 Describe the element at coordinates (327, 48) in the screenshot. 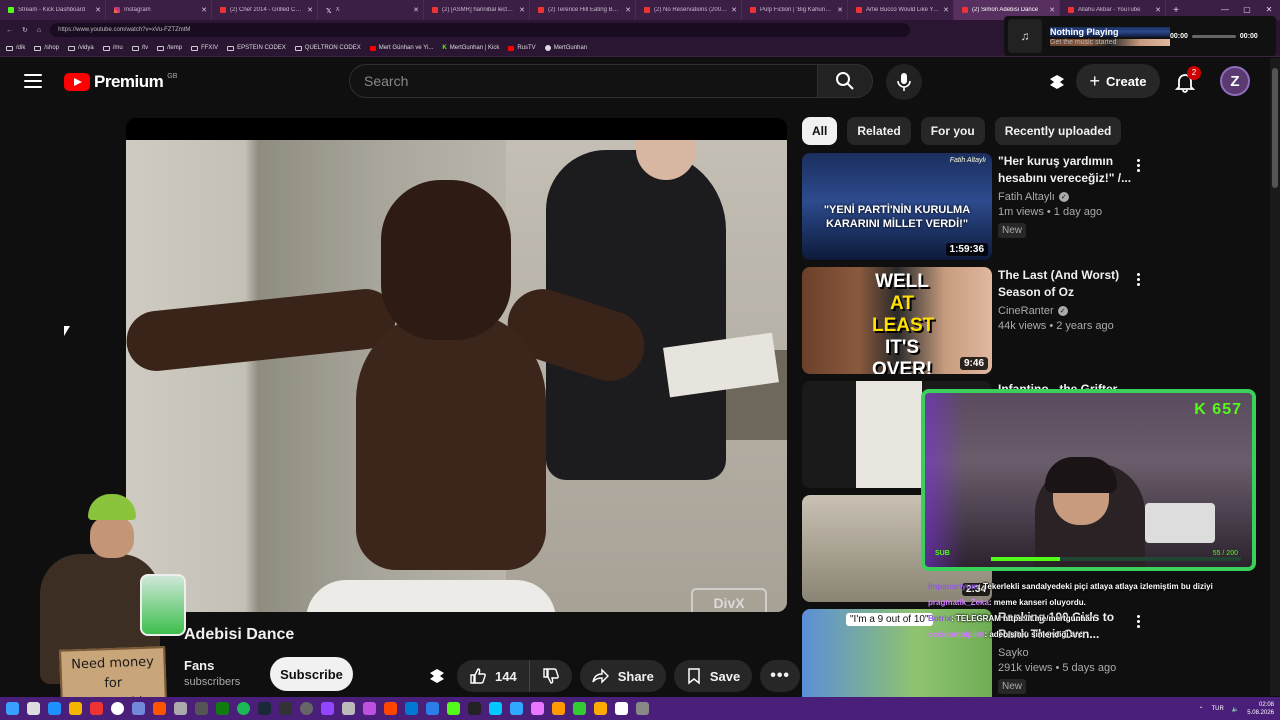

I see `bookmark-folder: QUELTRON CODEX` at that location.